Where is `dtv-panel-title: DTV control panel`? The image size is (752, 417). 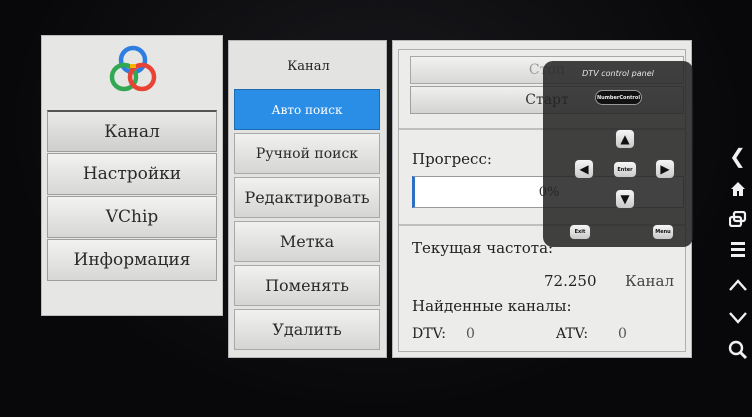 dtv-panel-title: DTV control panel is located at coordinates (618, 73).